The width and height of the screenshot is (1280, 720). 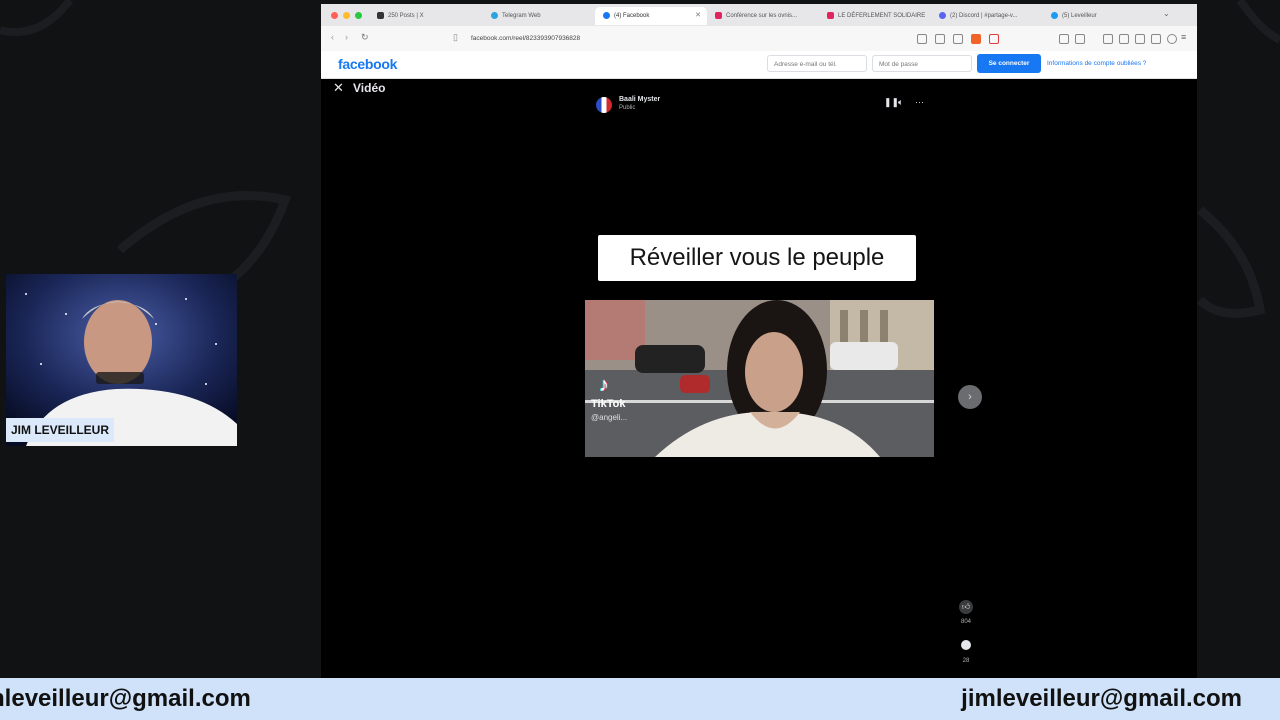 What do you see at coordinates (698, 16) in the screenshot?
I see `close-tab-icon: ✕` at bounding box center [698, 16].